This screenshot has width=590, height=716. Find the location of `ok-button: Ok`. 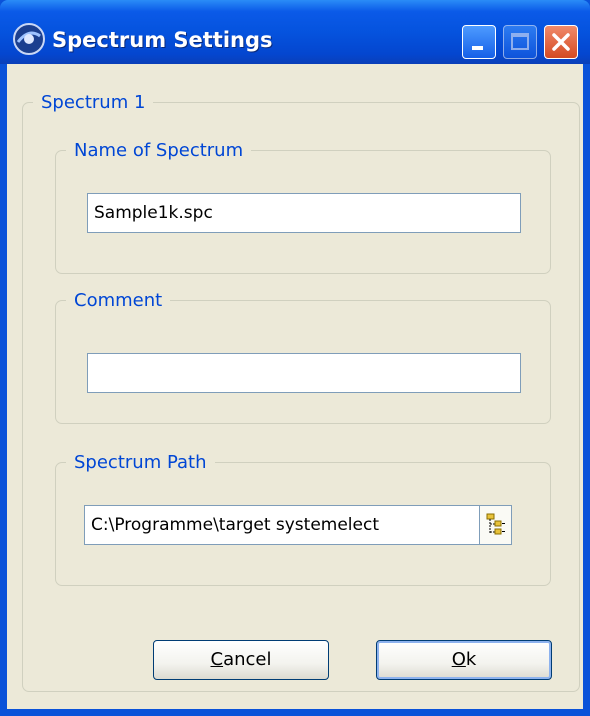

ok-button: Ok is located at coordinates (464, 660).